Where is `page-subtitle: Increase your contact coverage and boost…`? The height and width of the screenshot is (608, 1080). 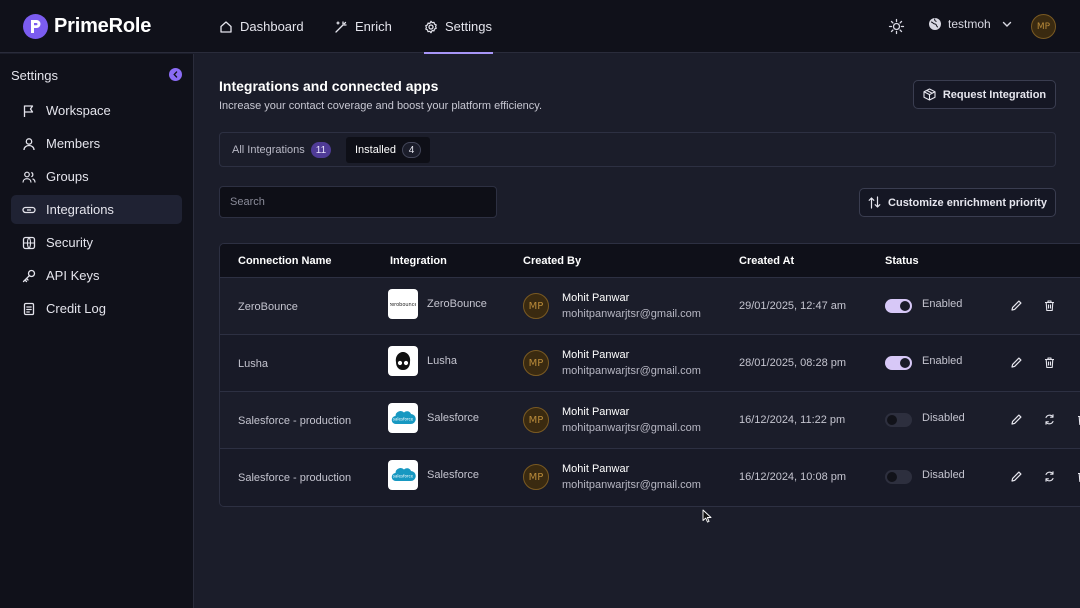 page-subtitle: Increase your contact coverage and boost… is located at coordinates (381, 106).